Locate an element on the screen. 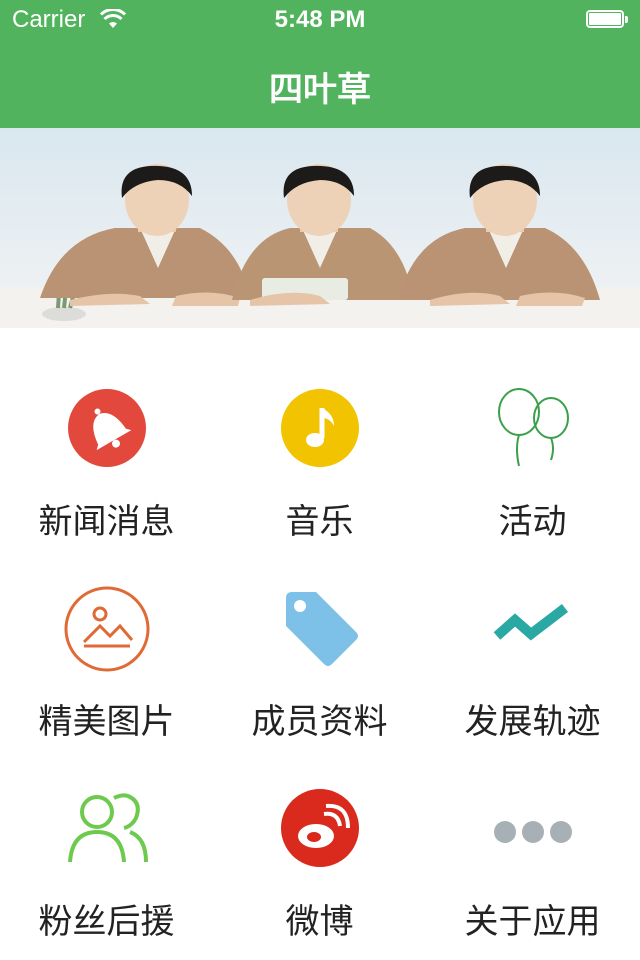 The image size is (640, 960). menu-item-label: 微博 is located at coordinates (319, 922).